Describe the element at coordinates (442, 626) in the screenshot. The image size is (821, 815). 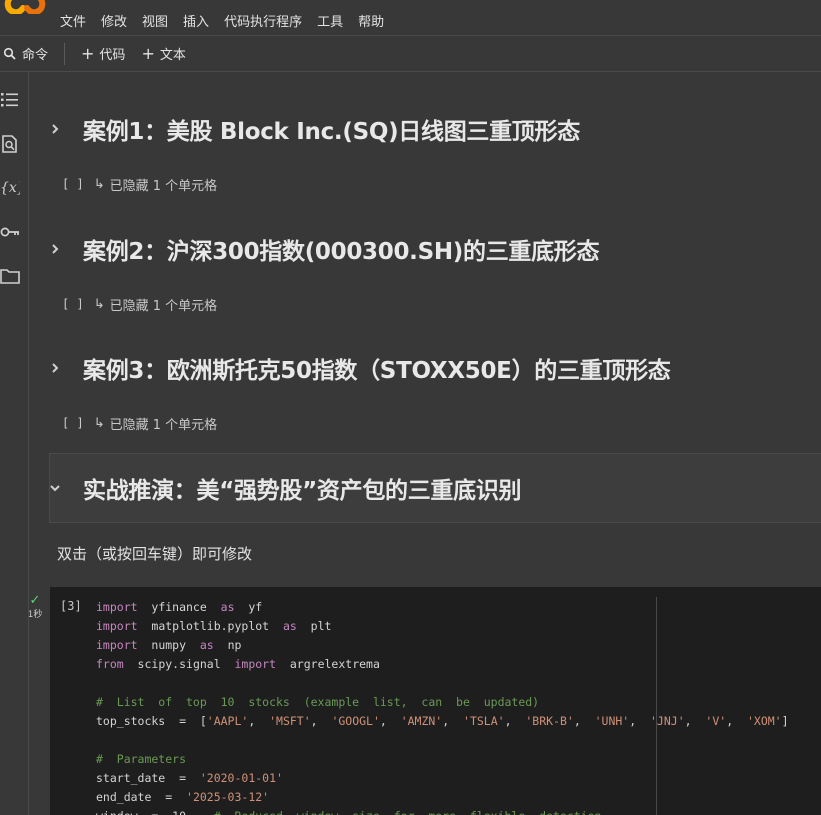
I see `code-line: import matplotlib.pyplot as plt` at that location.